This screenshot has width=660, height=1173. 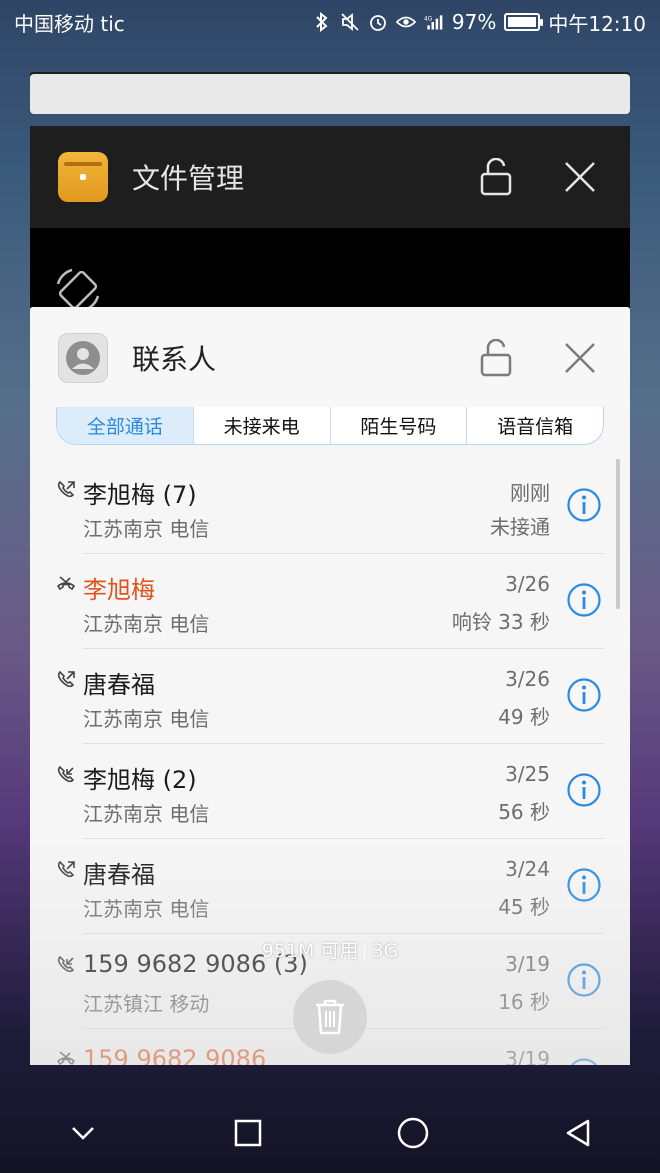 I want to click on scrollbar, so click(x=618, y=534).